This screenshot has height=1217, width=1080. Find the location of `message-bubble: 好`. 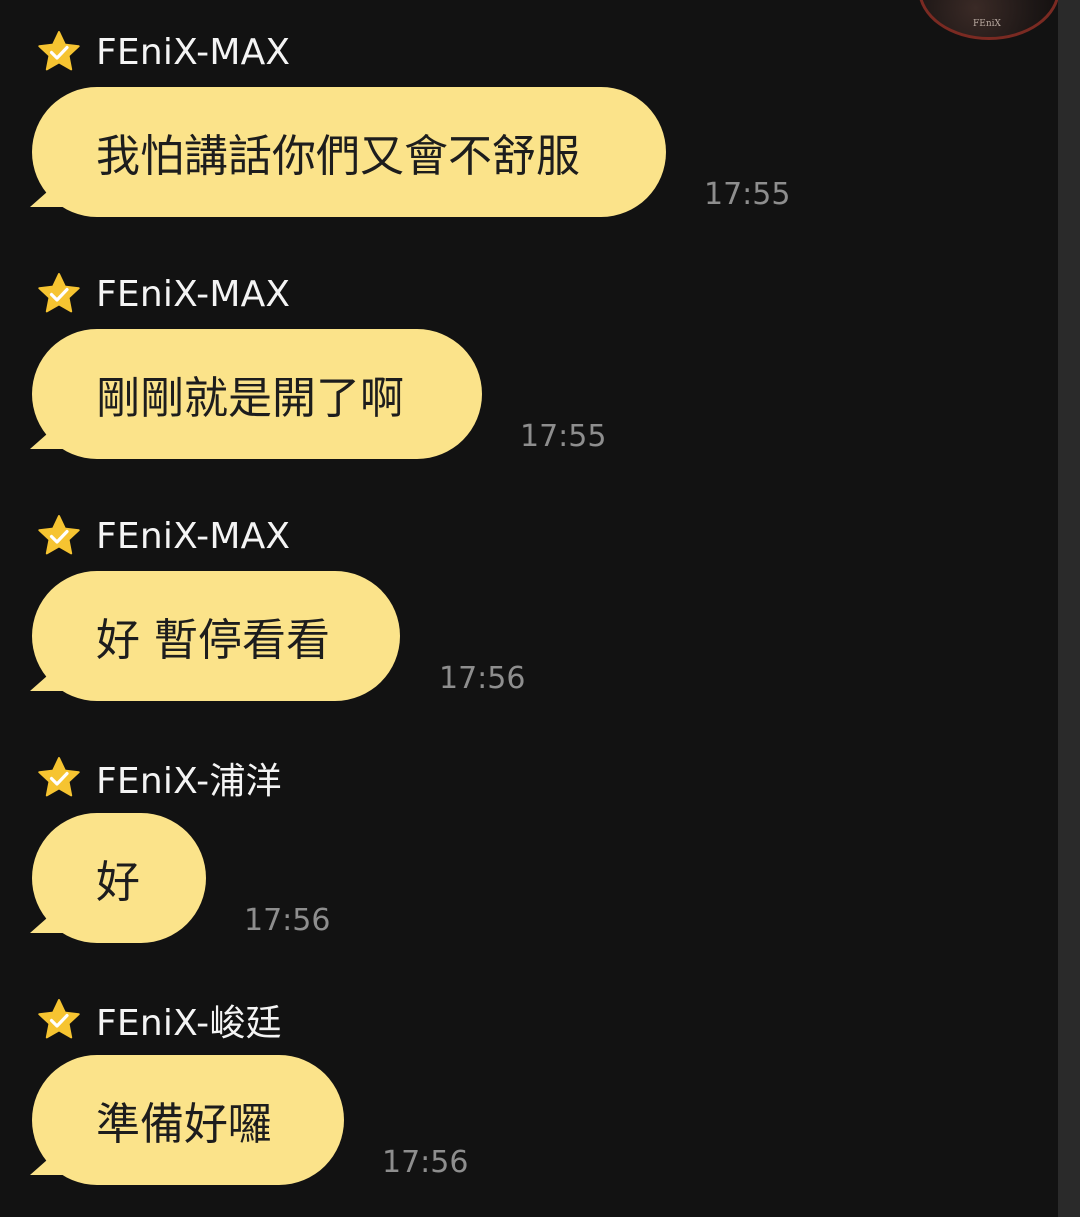

message-bubble: 好 is located at coordinates (118, 878).